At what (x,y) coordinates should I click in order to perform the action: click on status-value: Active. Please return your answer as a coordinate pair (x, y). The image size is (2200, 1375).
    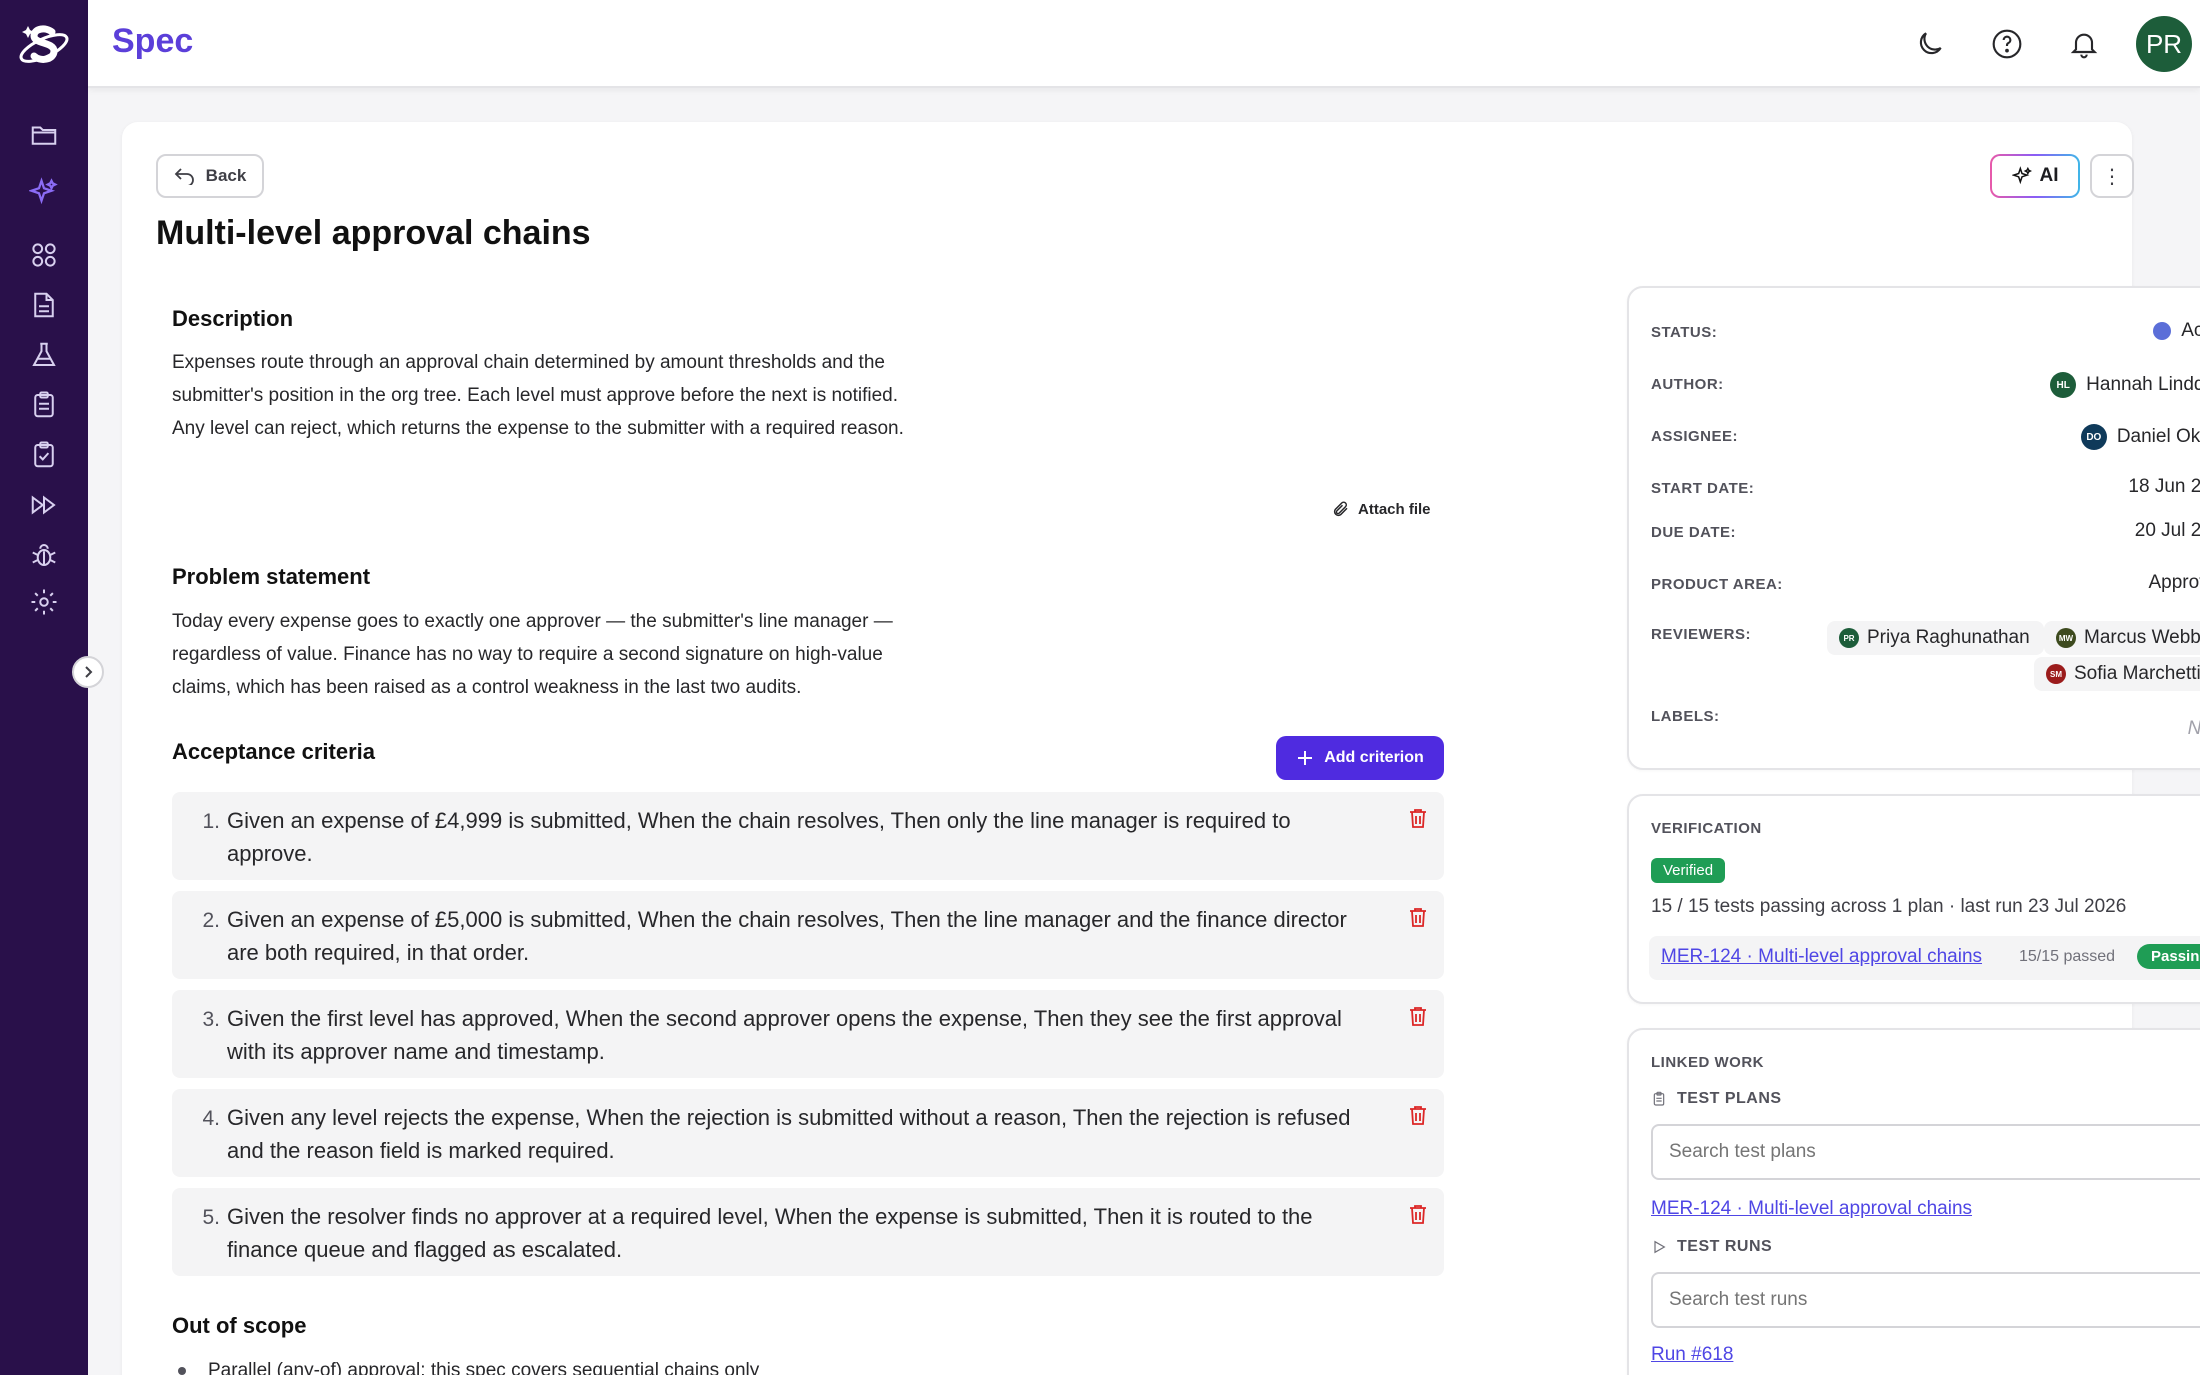
    Looking at the image, I should click on (2176, 331).